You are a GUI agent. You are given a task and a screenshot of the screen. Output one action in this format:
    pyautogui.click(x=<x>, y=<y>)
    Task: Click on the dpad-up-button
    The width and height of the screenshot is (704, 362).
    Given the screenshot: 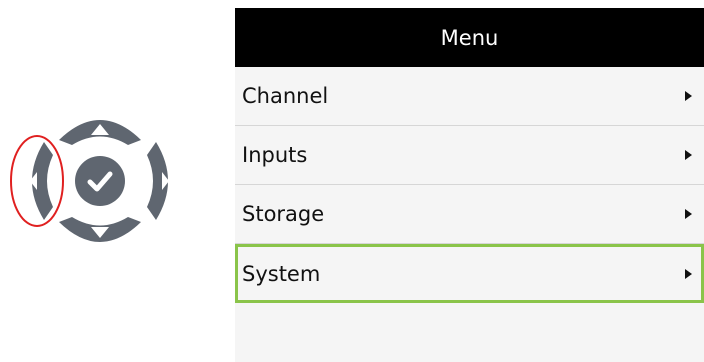 What is the action you would take?
    pyautogui.click(x=100, y=132)
    